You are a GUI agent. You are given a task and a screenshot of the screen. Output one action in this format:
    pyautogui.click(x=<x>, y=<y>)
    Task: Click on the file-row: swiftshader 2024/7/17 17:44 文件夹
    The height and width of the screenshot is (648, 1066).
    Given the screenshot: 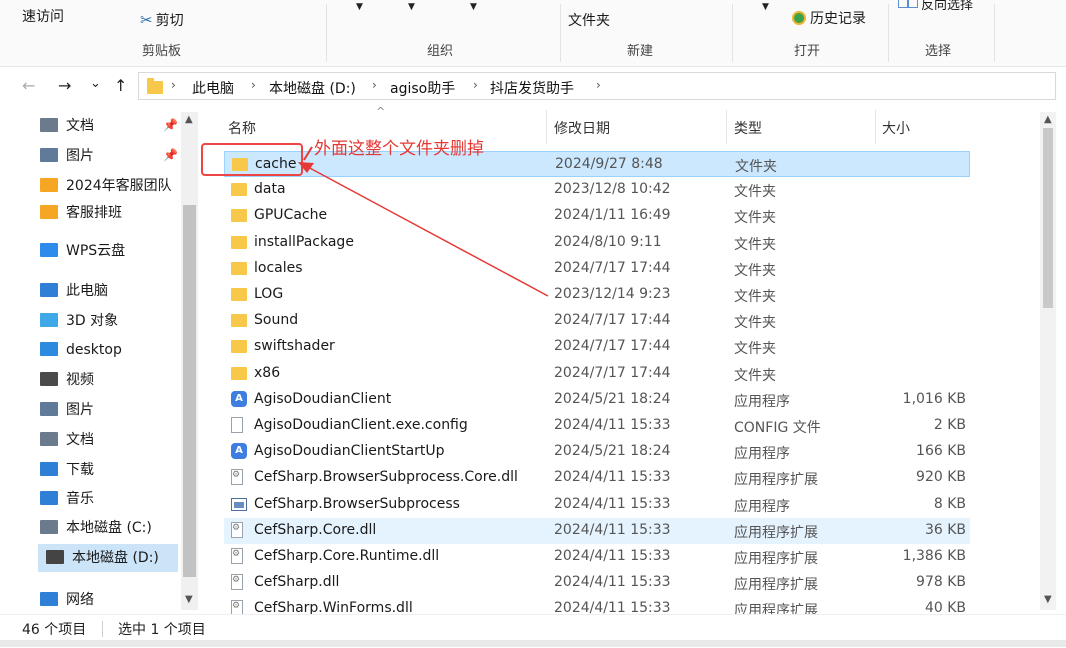 What is the action you would take?
    pyautogui.click(x=597, y=347)
    